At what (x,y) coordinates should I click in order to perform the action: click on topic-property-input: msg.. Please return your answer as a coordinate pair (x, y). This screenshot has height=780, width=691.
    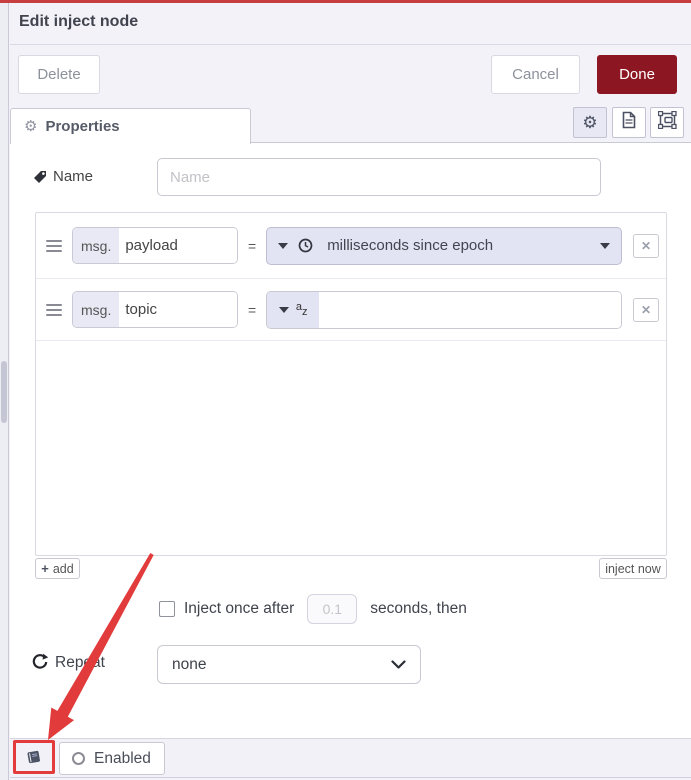
    Looking at the image, I should click on (155, 309).